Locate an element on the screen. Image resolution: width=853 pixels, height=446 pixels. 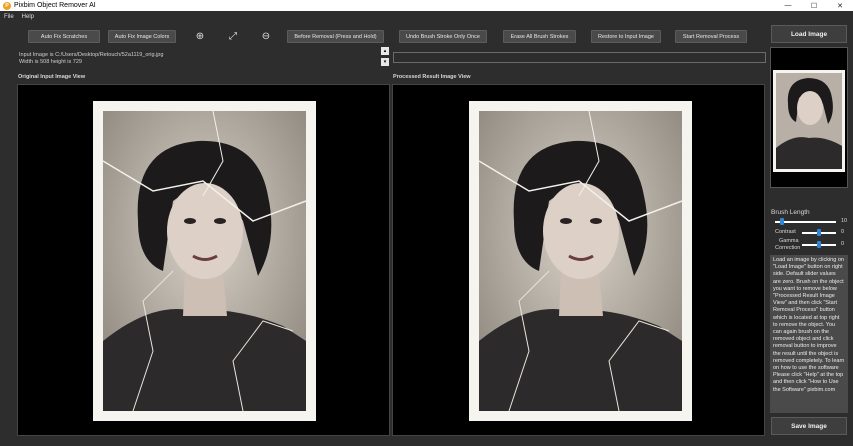
brush-length-value: 10 is located at coordinates (844, 221).